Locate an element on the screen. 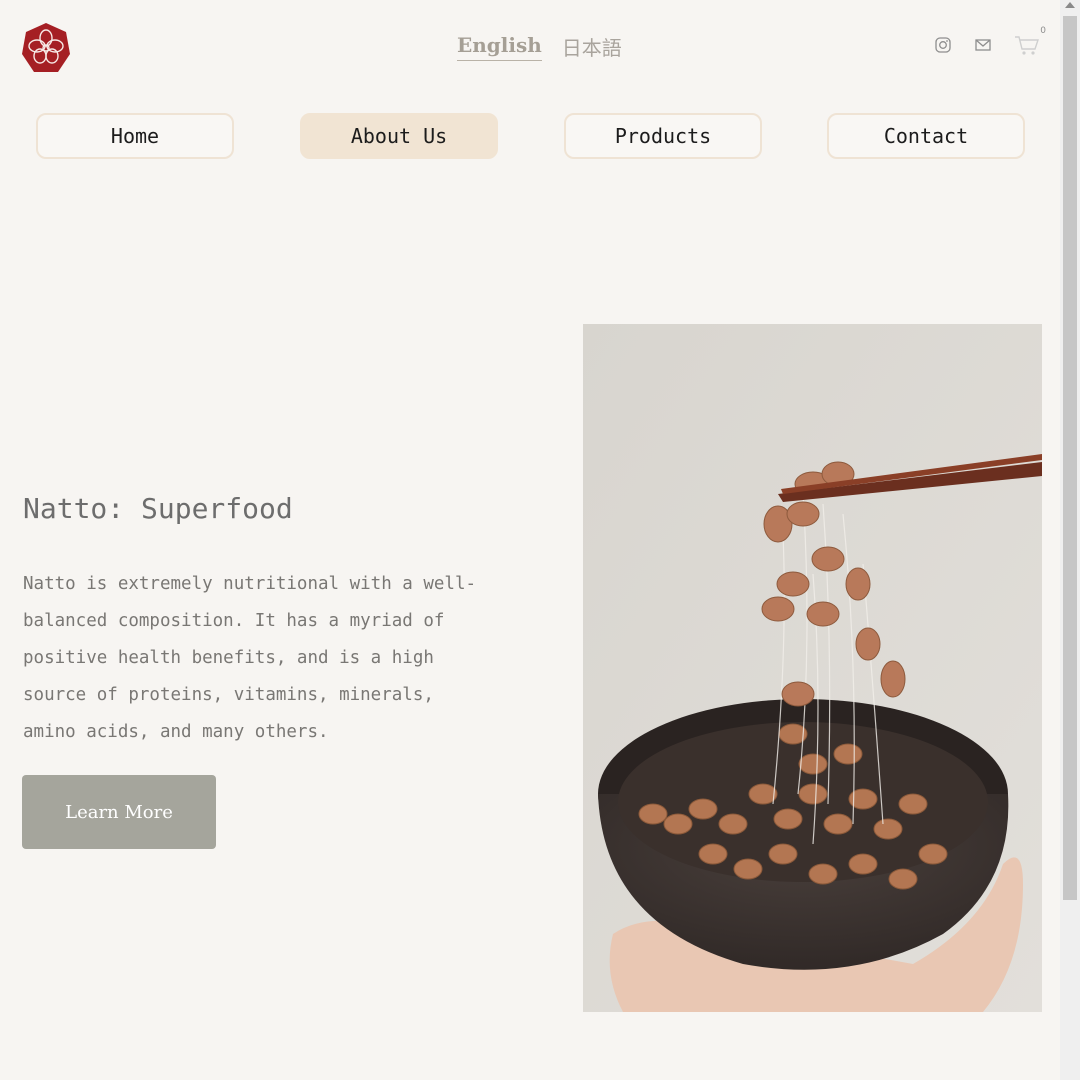 The image size is (1080, 1080). lang-english: English is located at coordinates (499, 47).